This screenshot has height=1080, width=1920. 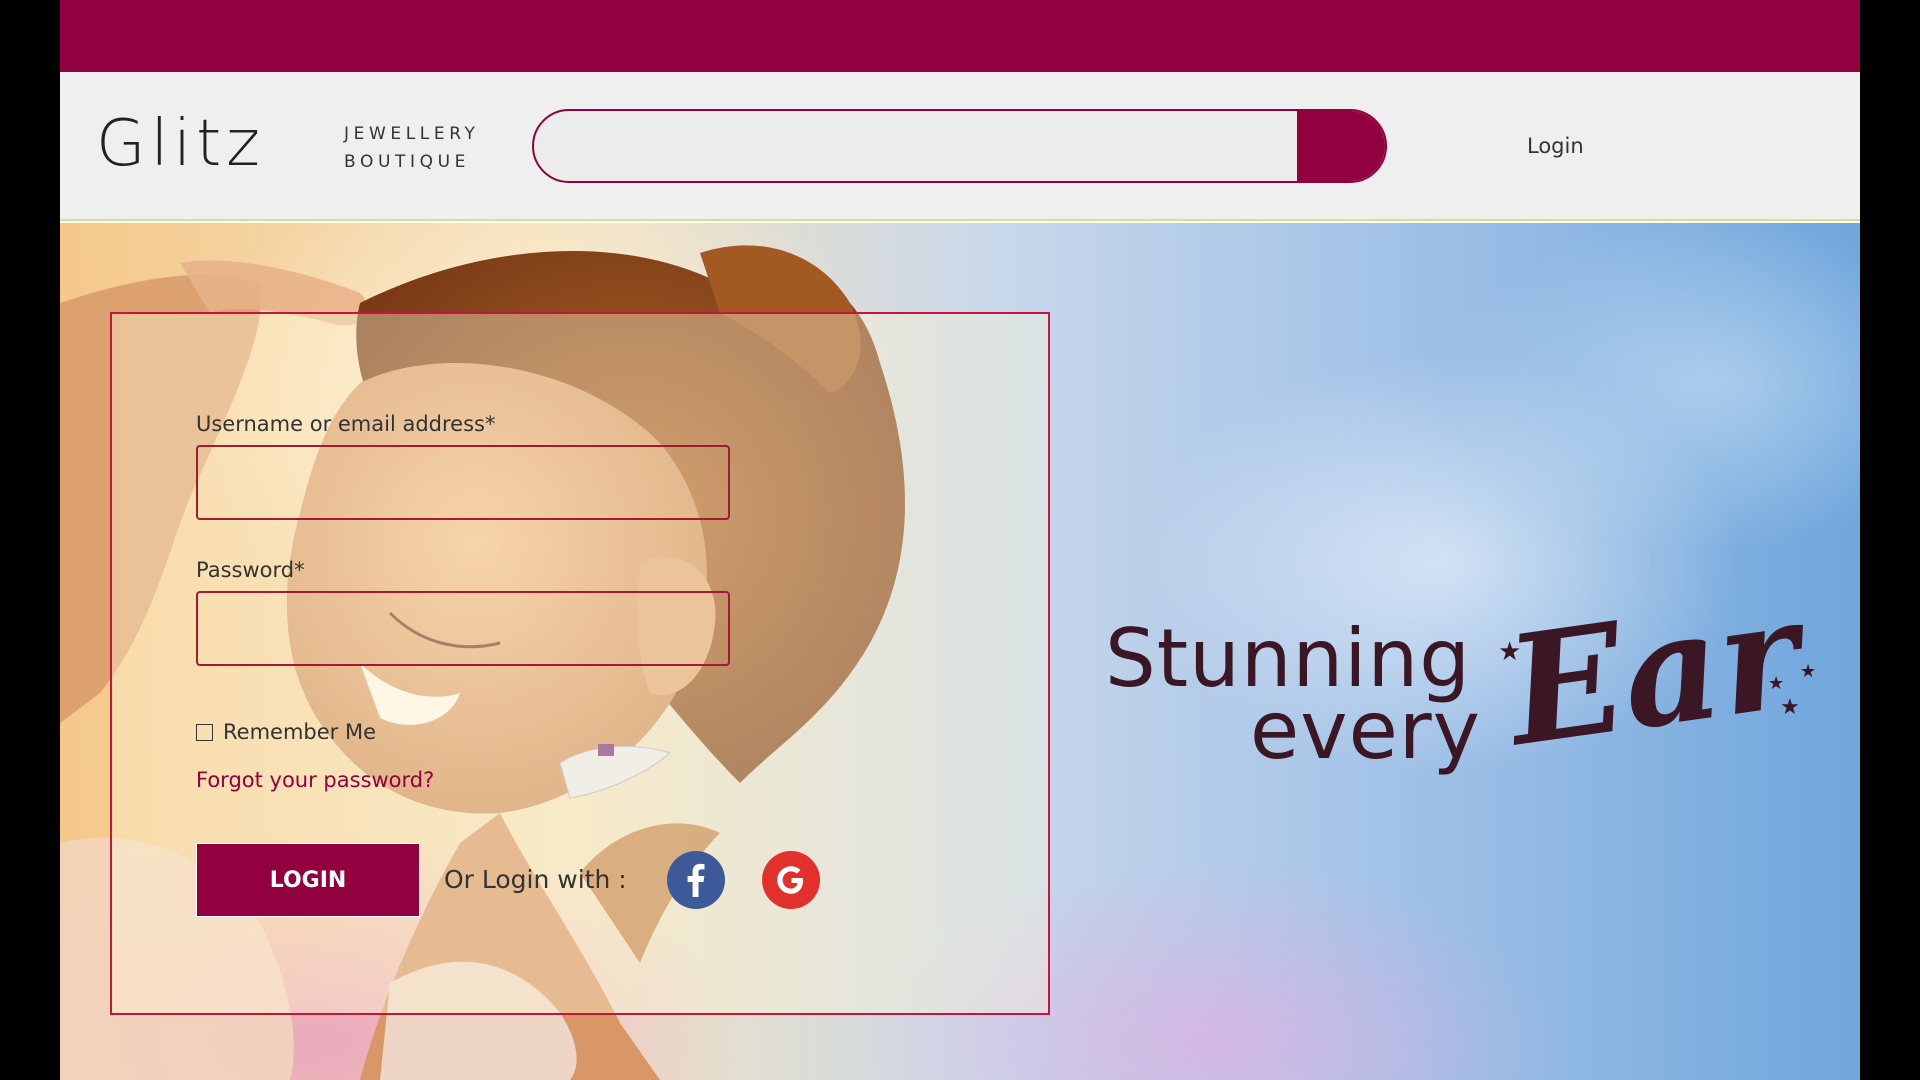 What do you see at coordinates (412, 134) in the screenshot?
I see `brand-subtitle-line1: JEWELLERY` at bounding box center [412, 134].